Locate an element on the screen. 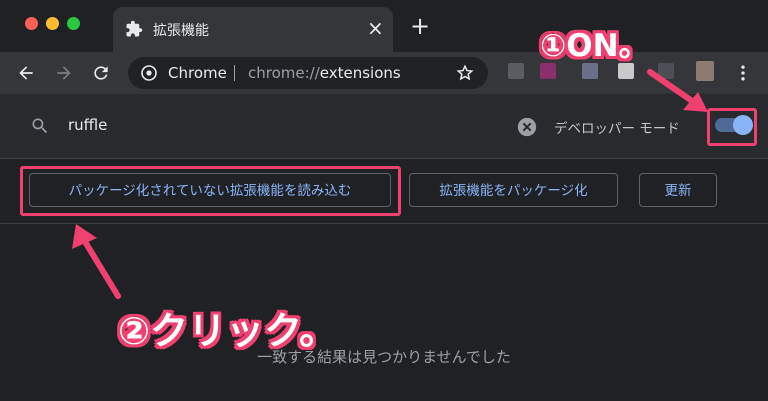  url-text: chrome://extensions is located at coordinates (324, 73).